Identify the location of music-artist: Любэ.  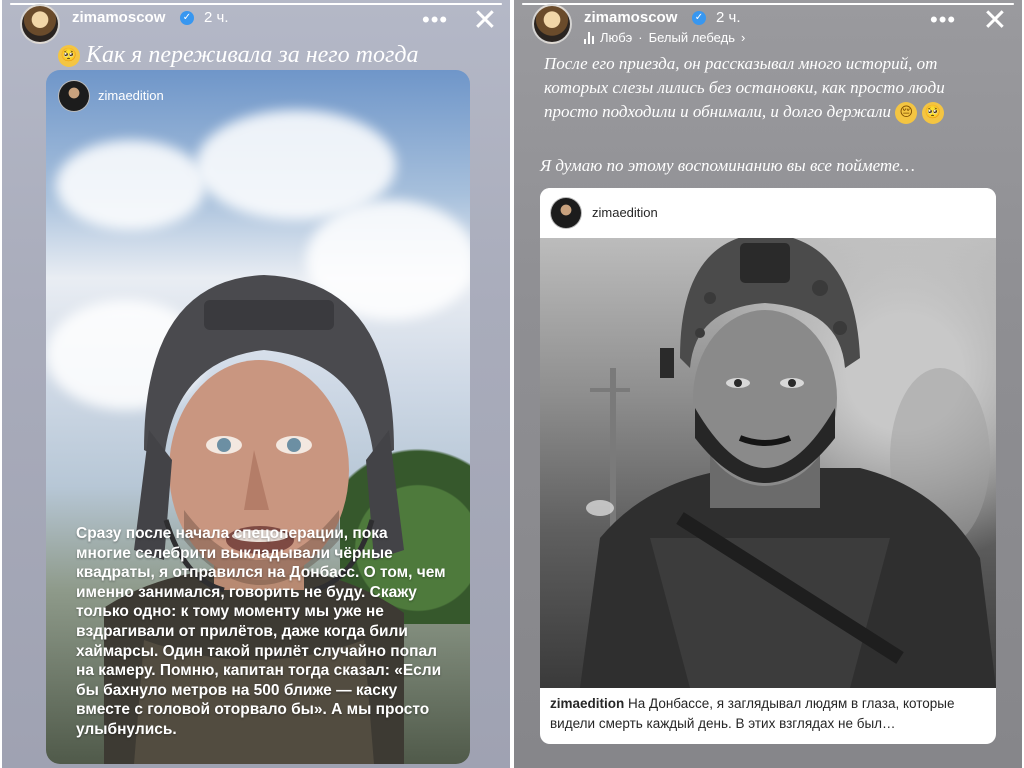
(616, 37).